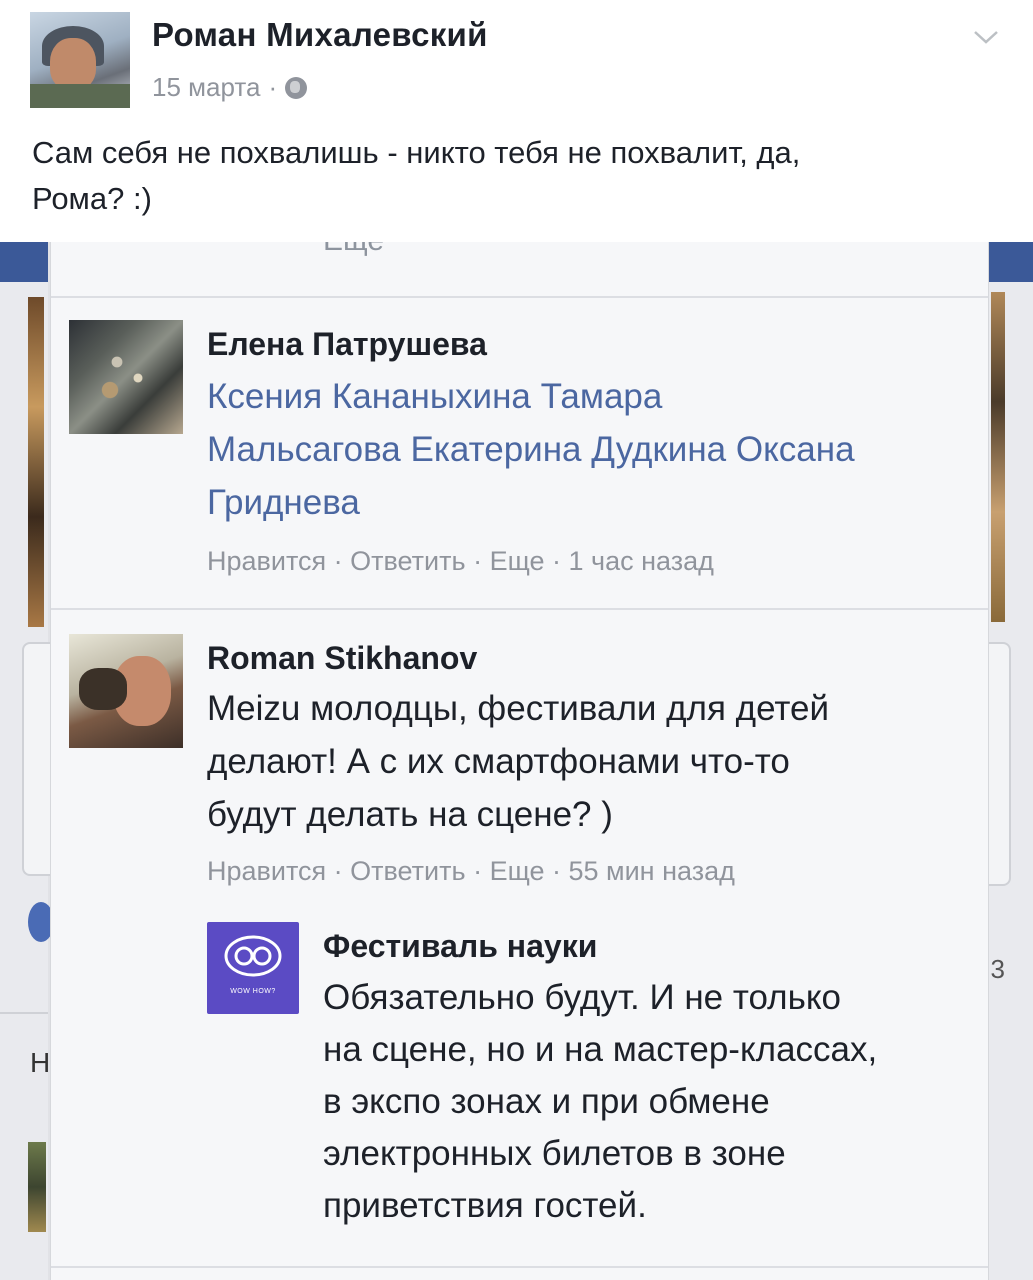 The image size is (1033, 1280). I want to click on post-text-line: Рома? :), so click(92, 198).